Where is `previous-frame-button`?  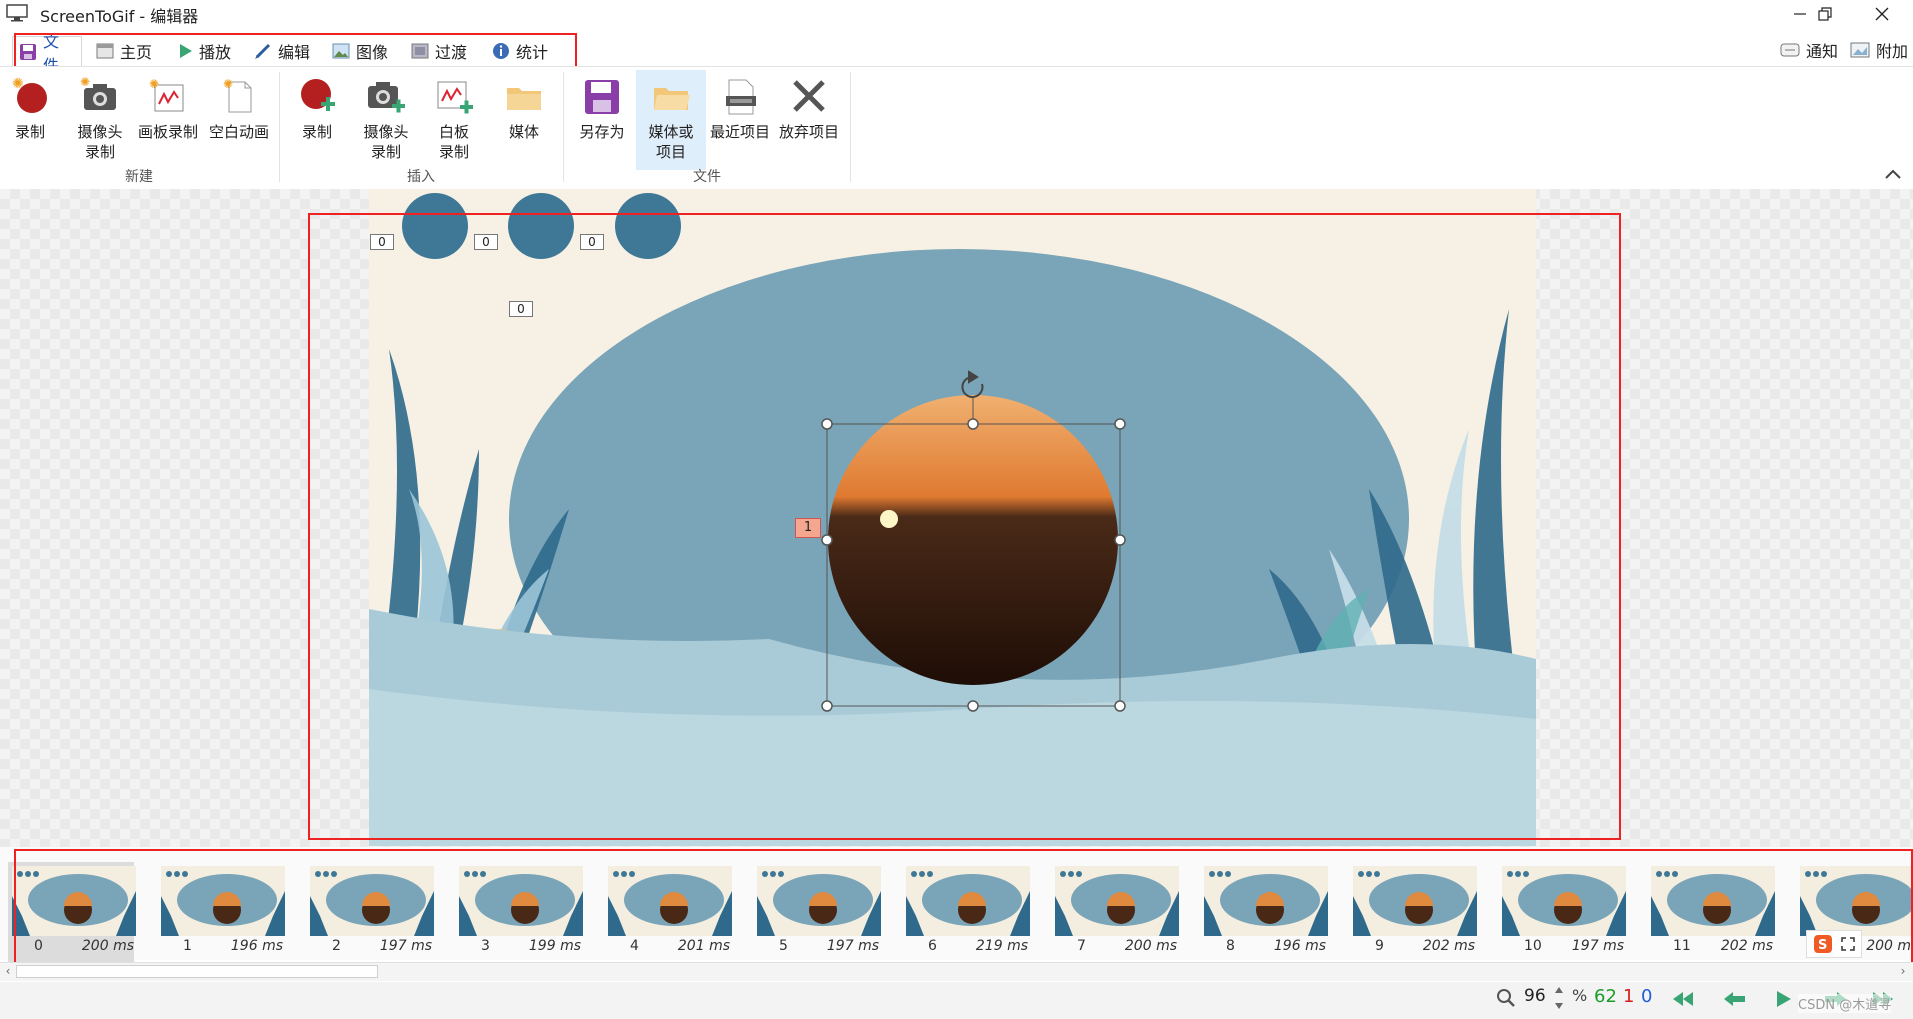
previous-frame-button is located at coordinates (1735, 999).